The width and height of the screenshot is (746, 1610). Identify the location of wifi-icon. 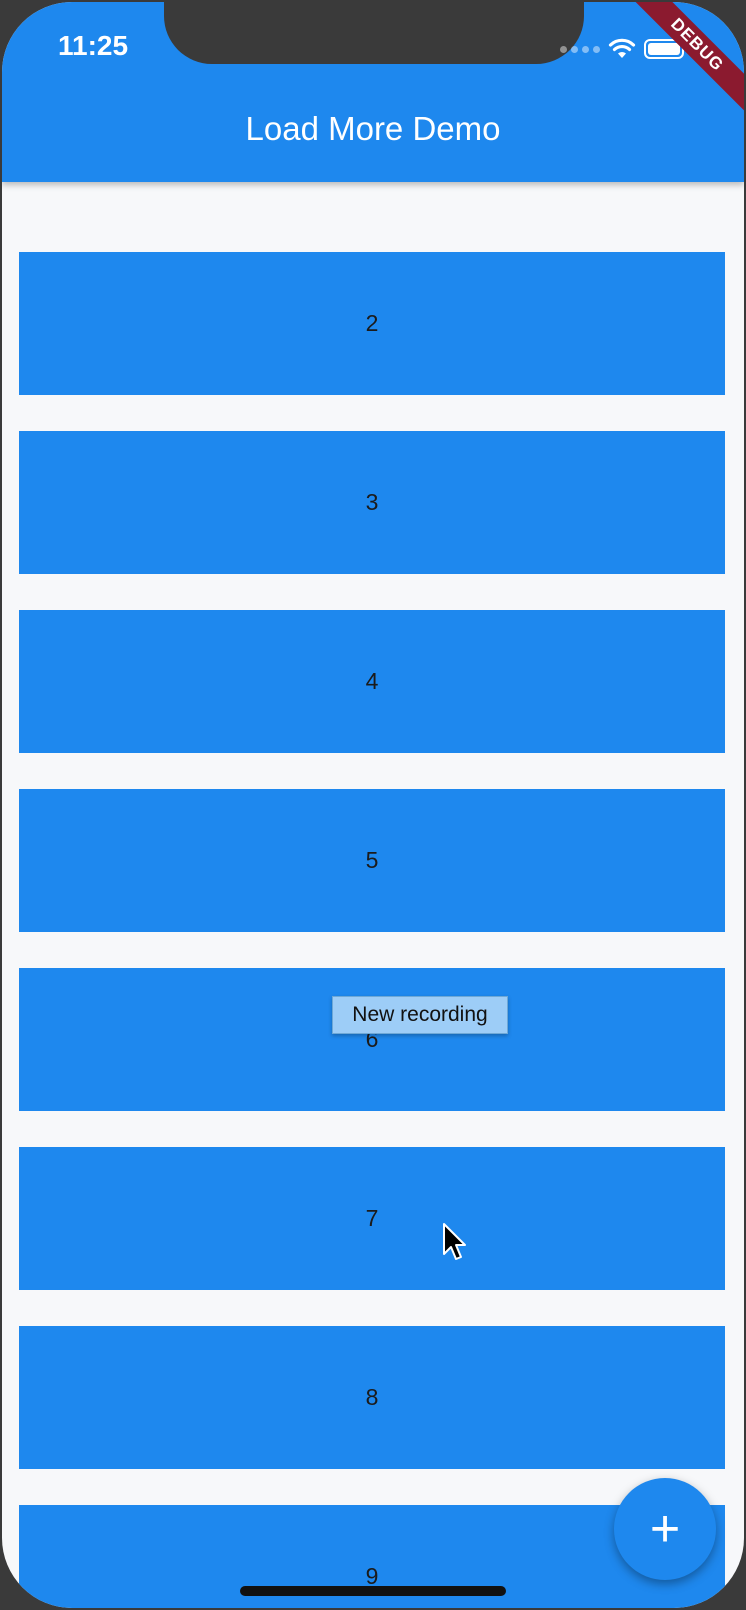
(622, 48).